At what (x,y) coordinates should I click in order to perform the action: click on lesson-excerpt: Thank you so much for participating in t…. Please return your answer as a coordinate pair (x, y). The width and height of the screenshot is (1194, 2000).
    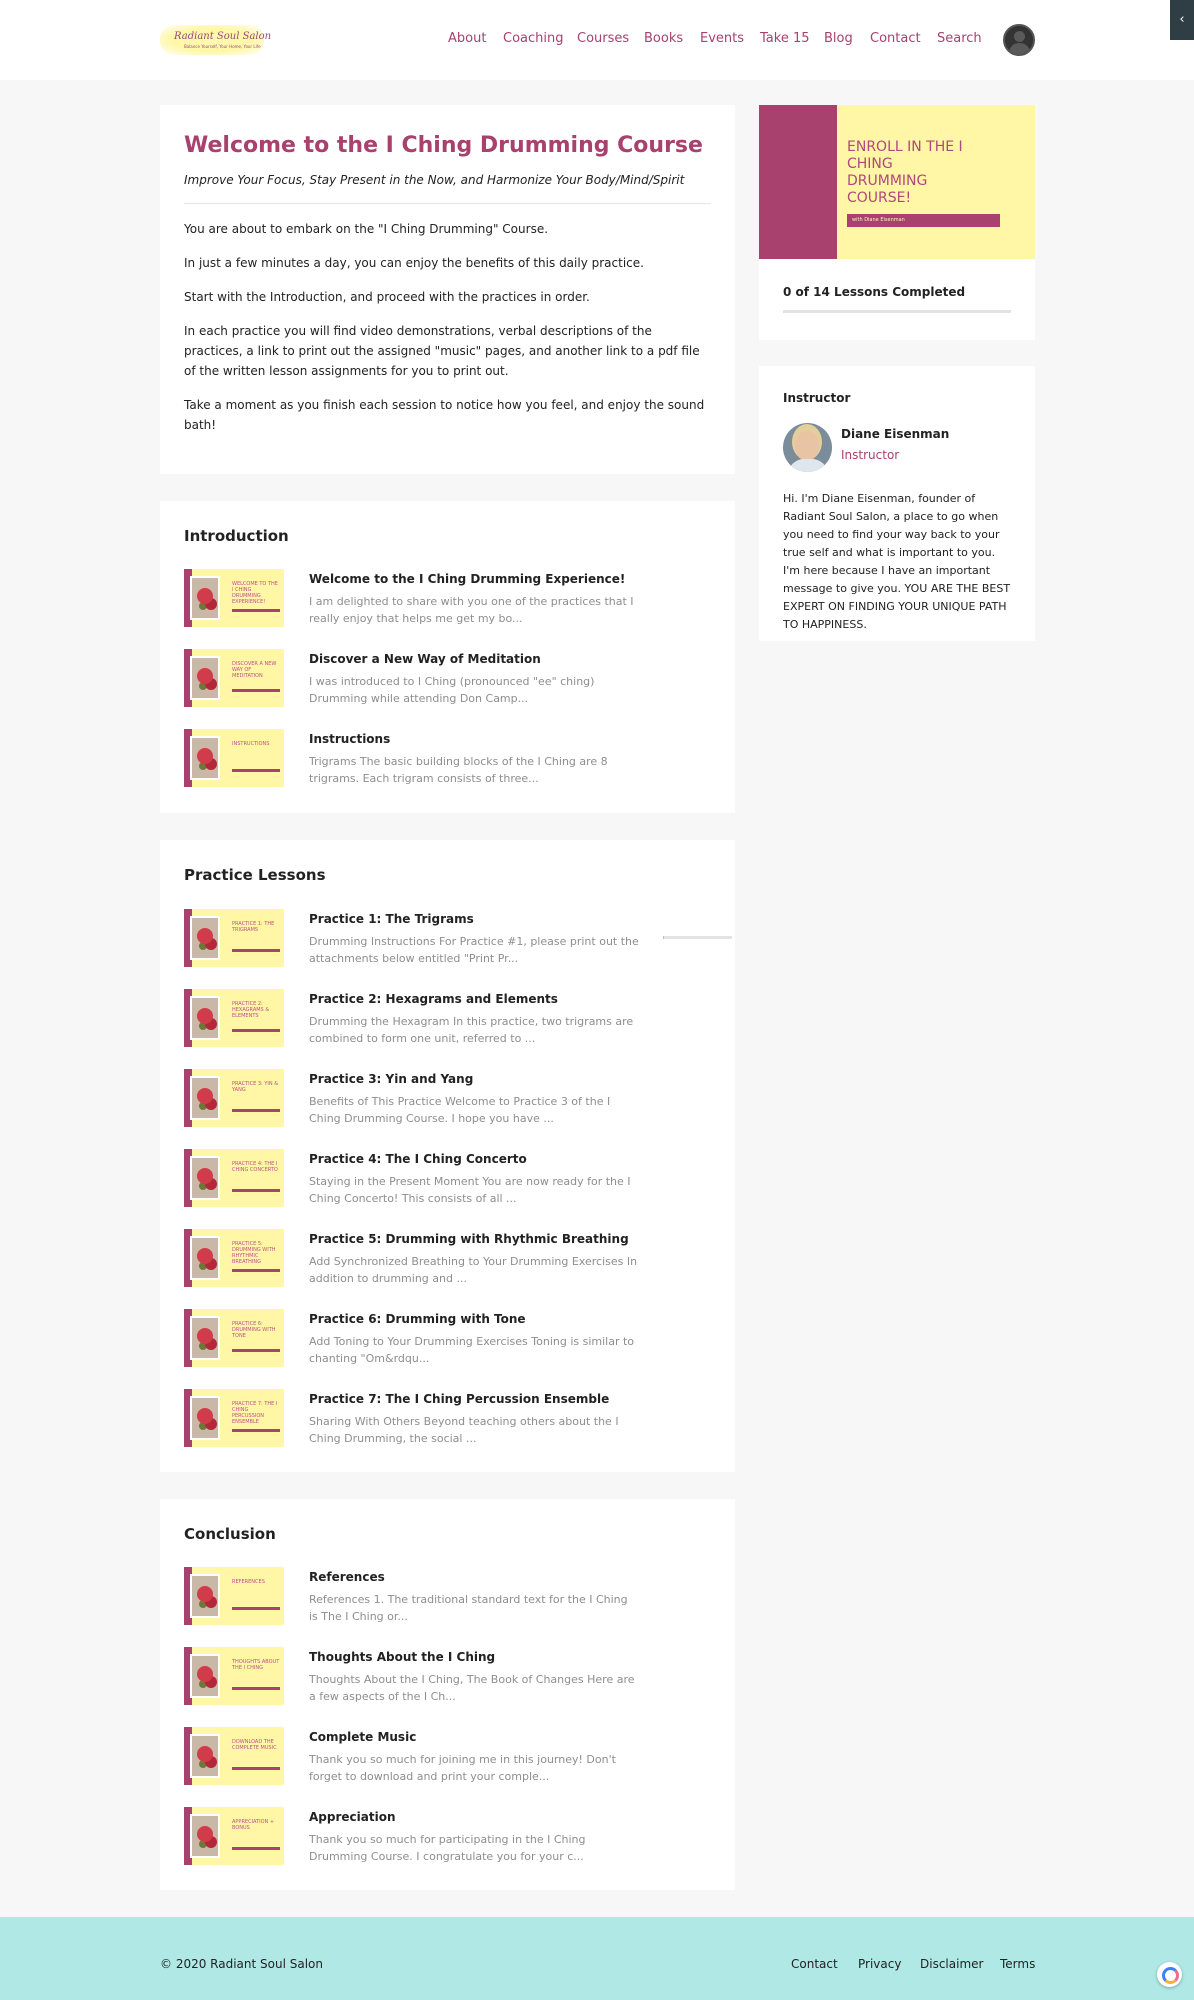
    Looking at the image, I should click on (447, 1848).